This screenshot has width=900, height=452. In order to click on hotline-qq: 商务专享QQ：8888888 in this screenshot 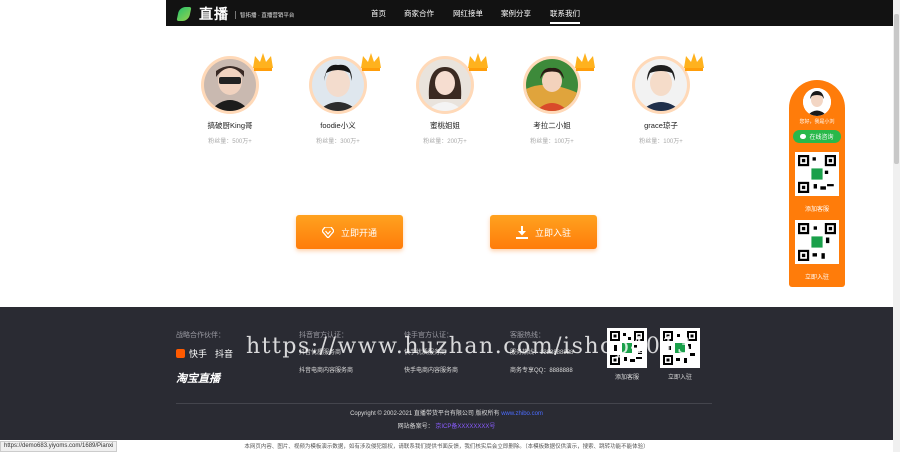, I will do `click(541, 371)`.